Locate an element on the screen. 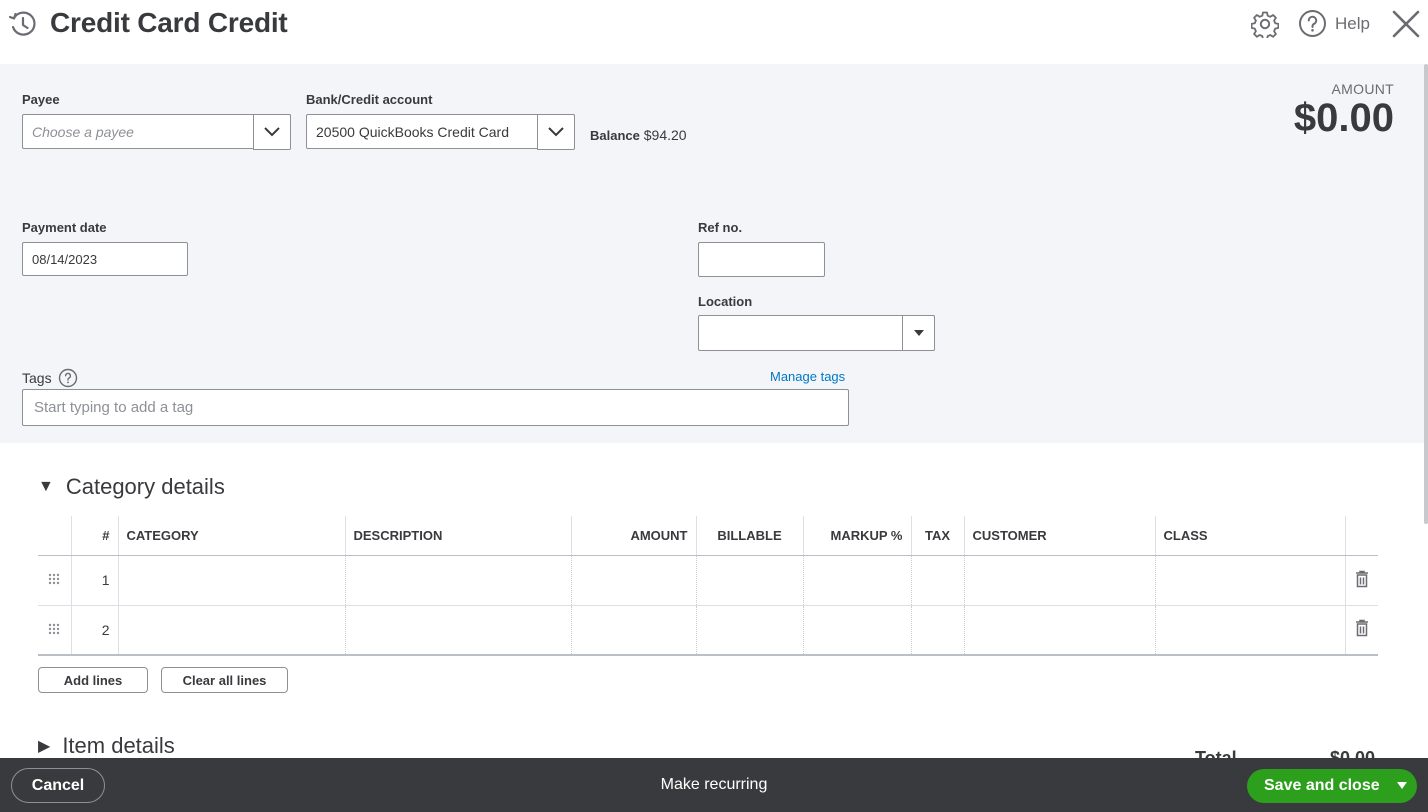 The width and height of the screenshot is (1428, 812). drag-column-header is located at coordinates (54, 536).